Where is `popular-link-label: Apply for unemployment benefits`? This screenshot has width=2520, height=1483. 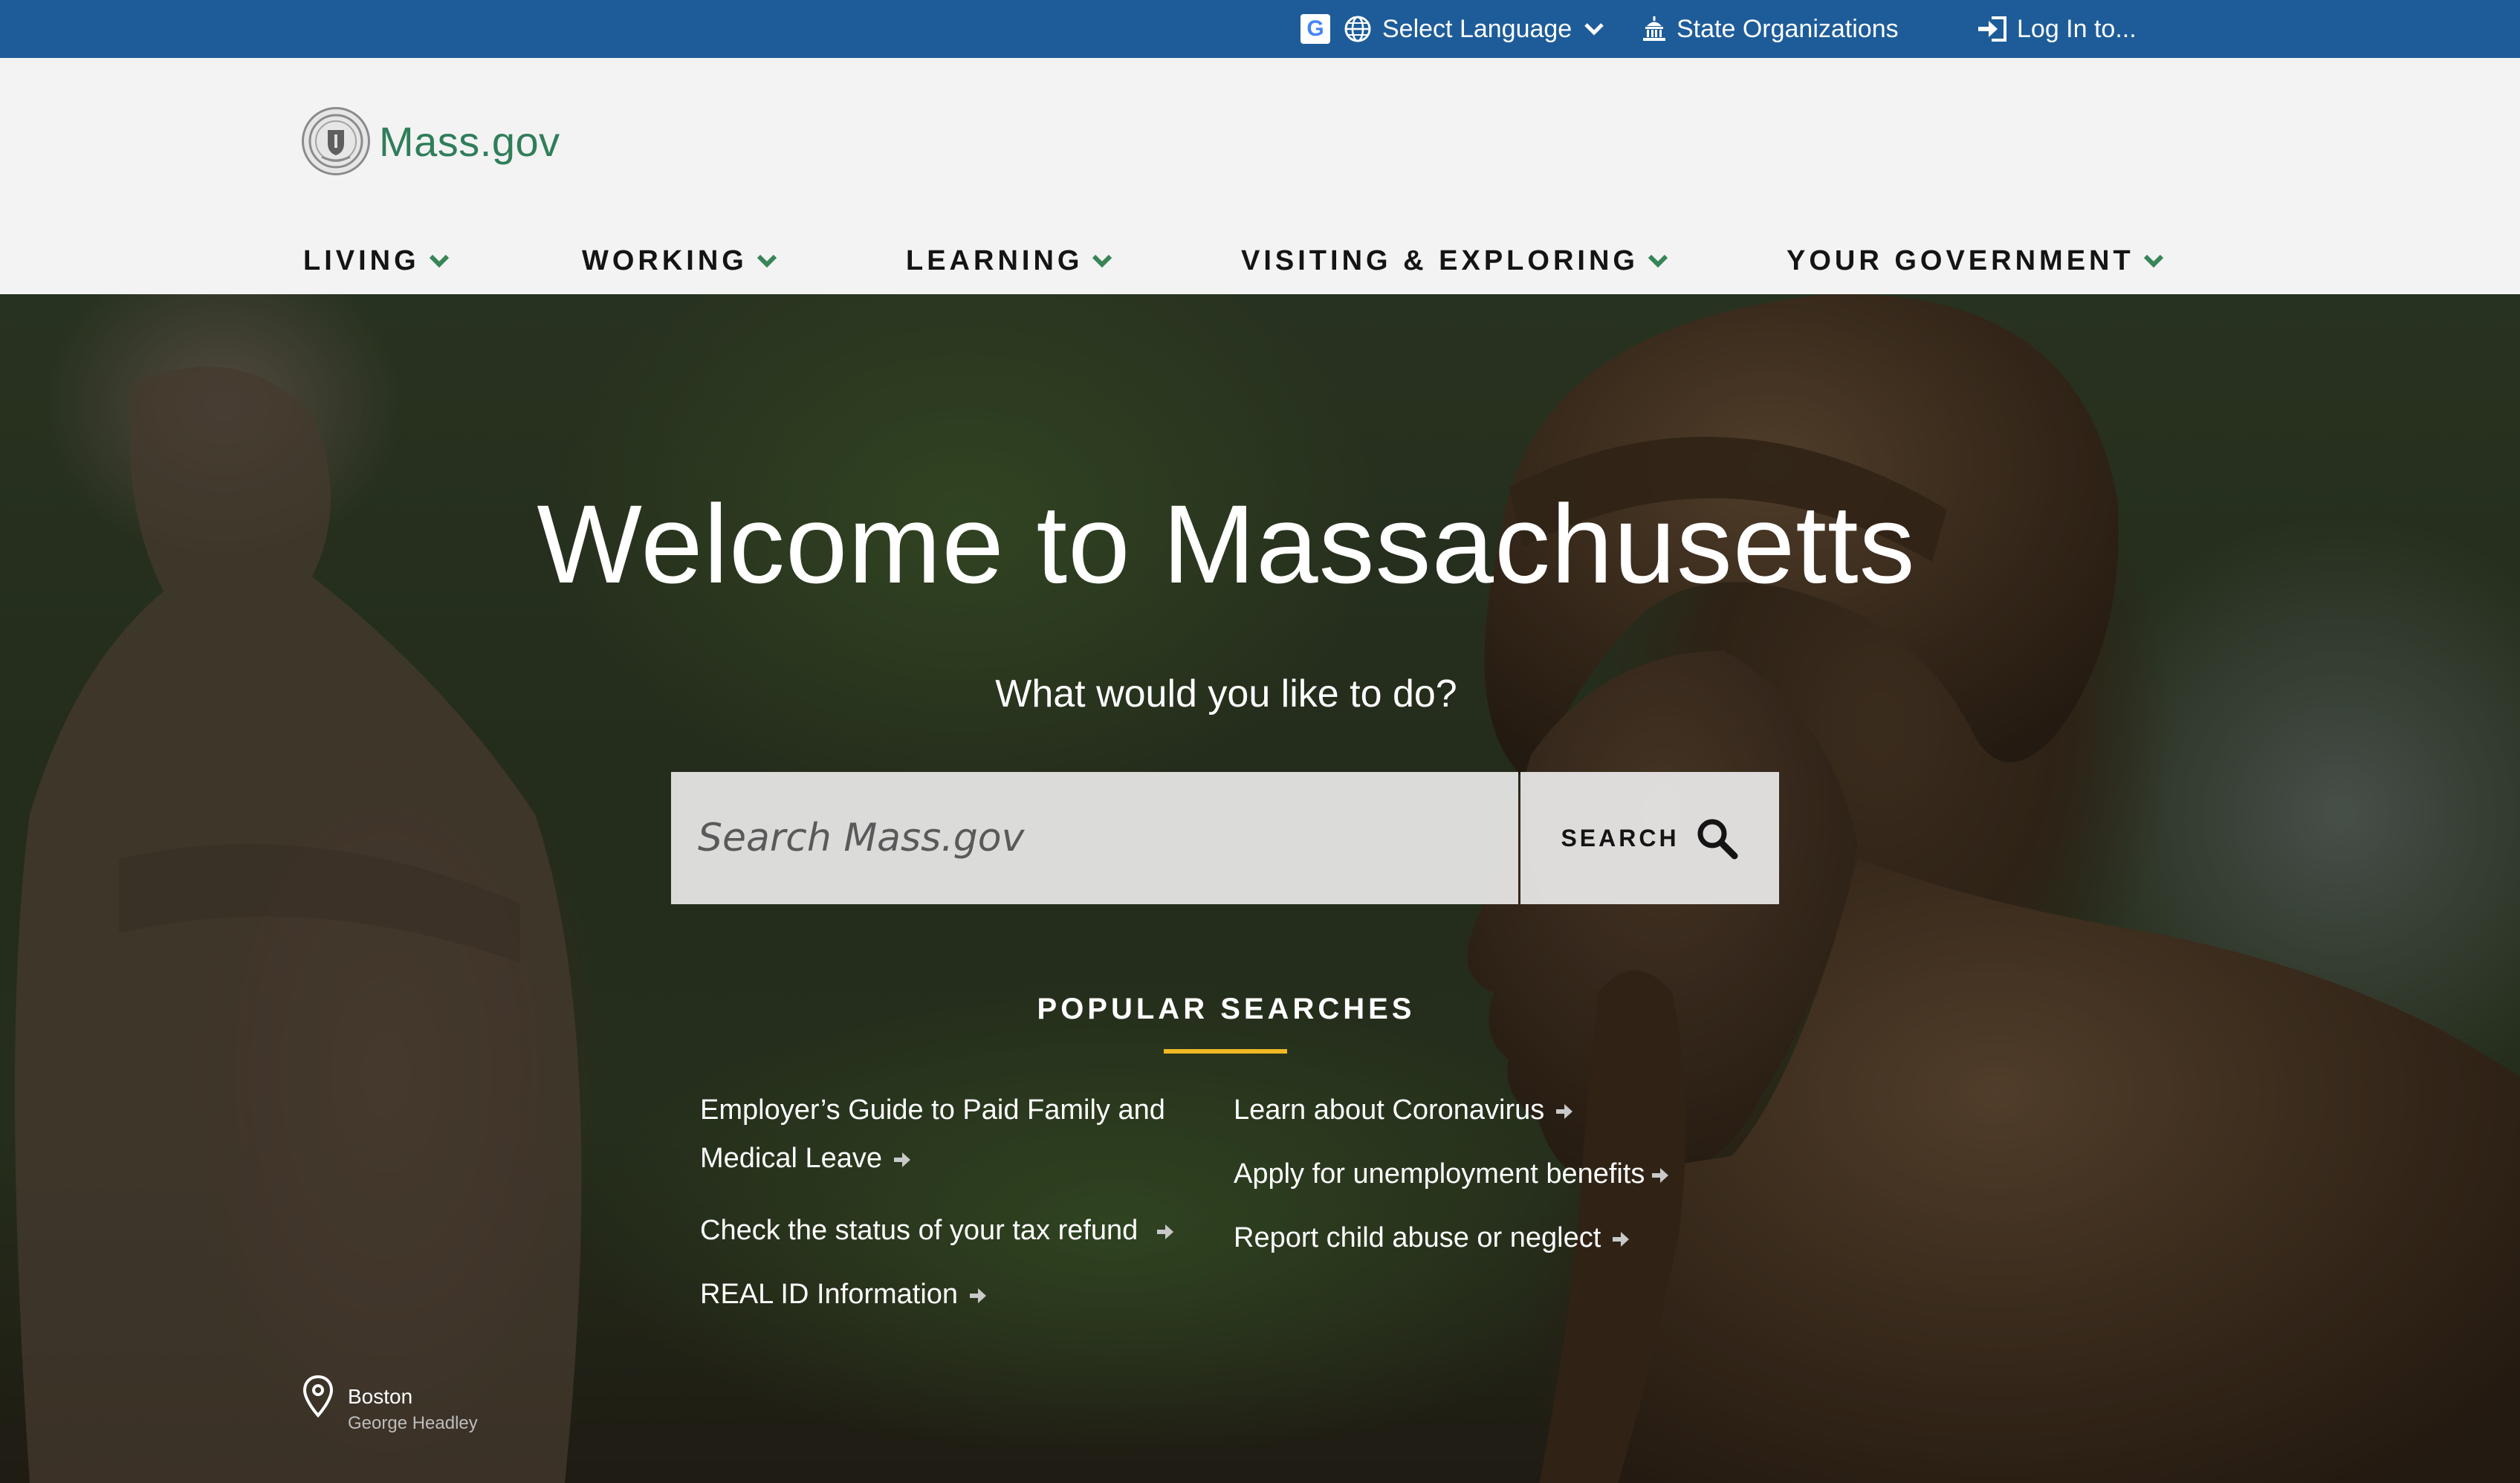 popular-link-label: Apply for unemployment benefits is located at coordinates (1439, 1174).